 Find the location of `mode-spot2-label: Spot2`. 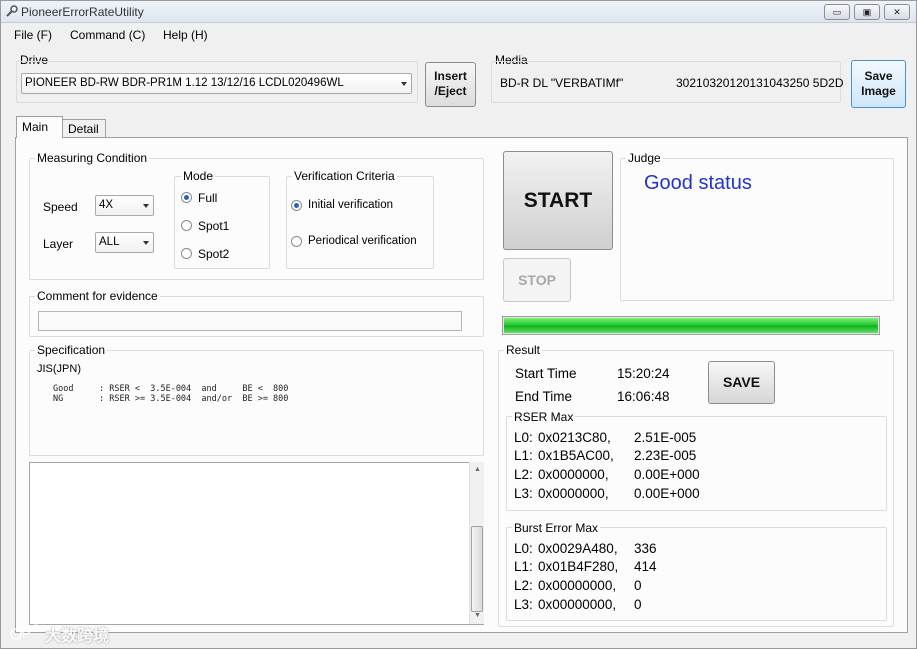

mode-spot2-label: Spot2 is located at coordinates (214, 254).